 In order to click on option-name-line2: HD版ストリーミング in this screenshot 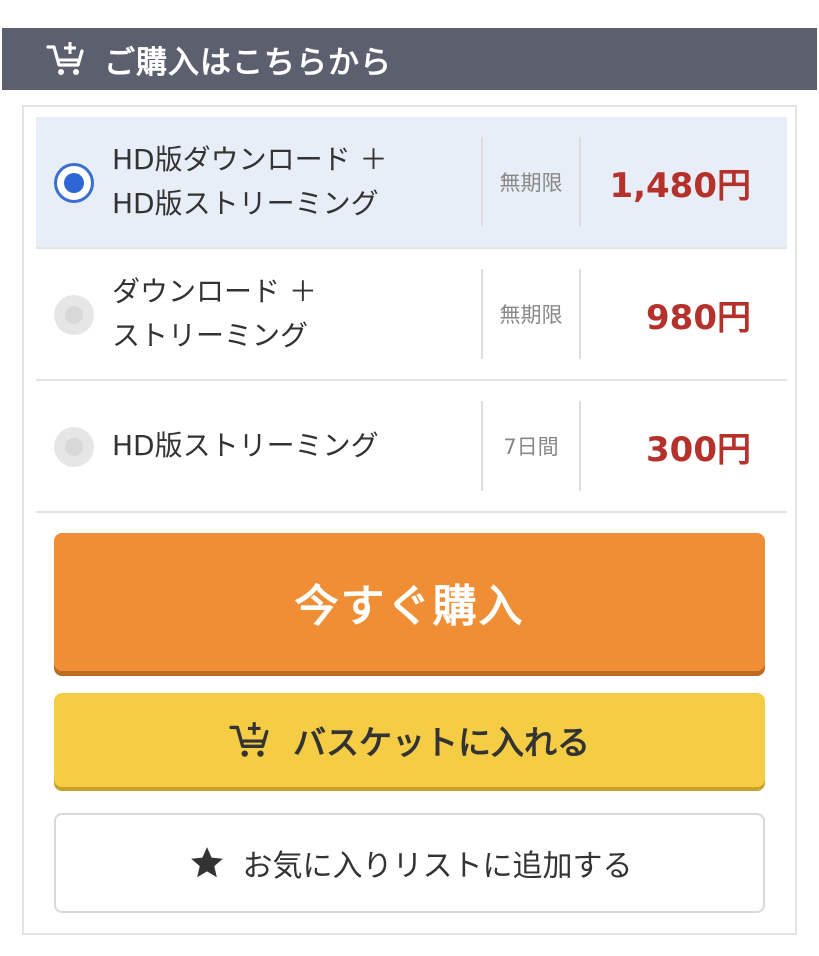, I will do `click(245, 203)`.